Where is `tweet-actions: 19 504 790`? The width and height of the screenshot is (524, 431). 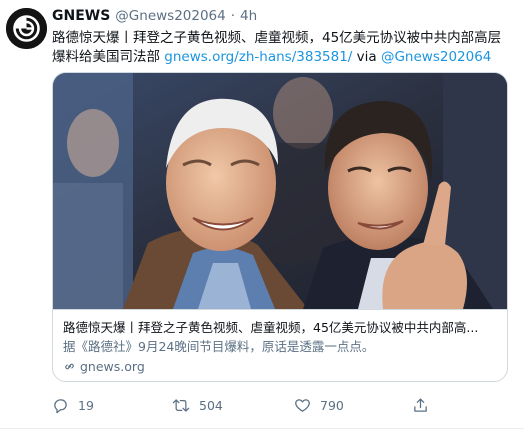 tweet-actions: 19 504 790 is located at coordinates (262, 405).